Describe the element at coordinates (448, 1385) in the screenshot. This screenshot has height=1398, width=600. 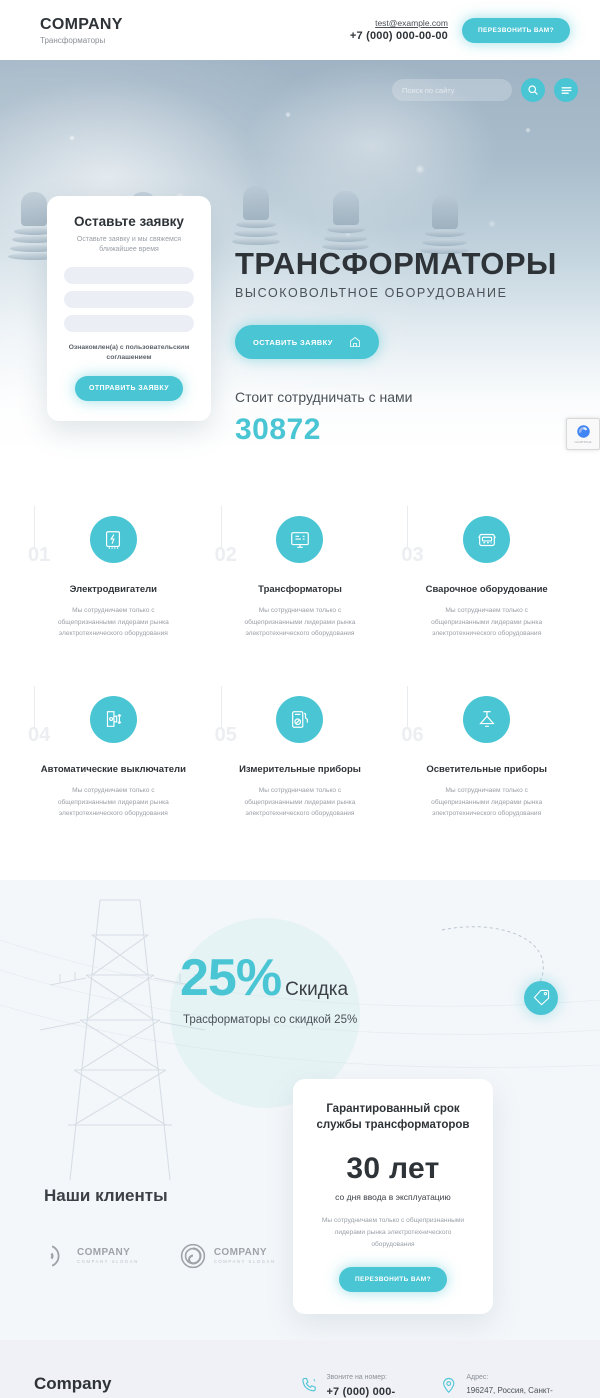
I see `location-pin-icon` at that location.